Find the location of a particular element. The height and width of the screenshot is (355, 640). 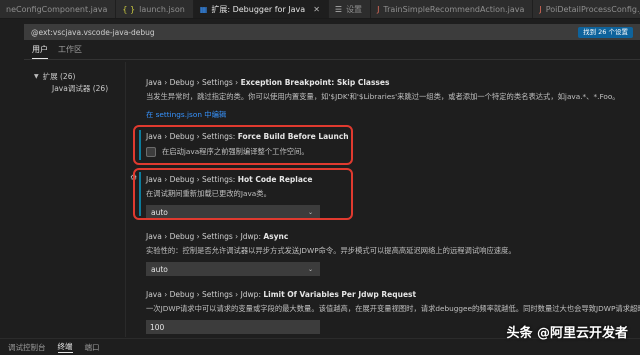

edit-in-settings-json-link: 在 settings.json 中编辑 is located at coordinates (383, 115).